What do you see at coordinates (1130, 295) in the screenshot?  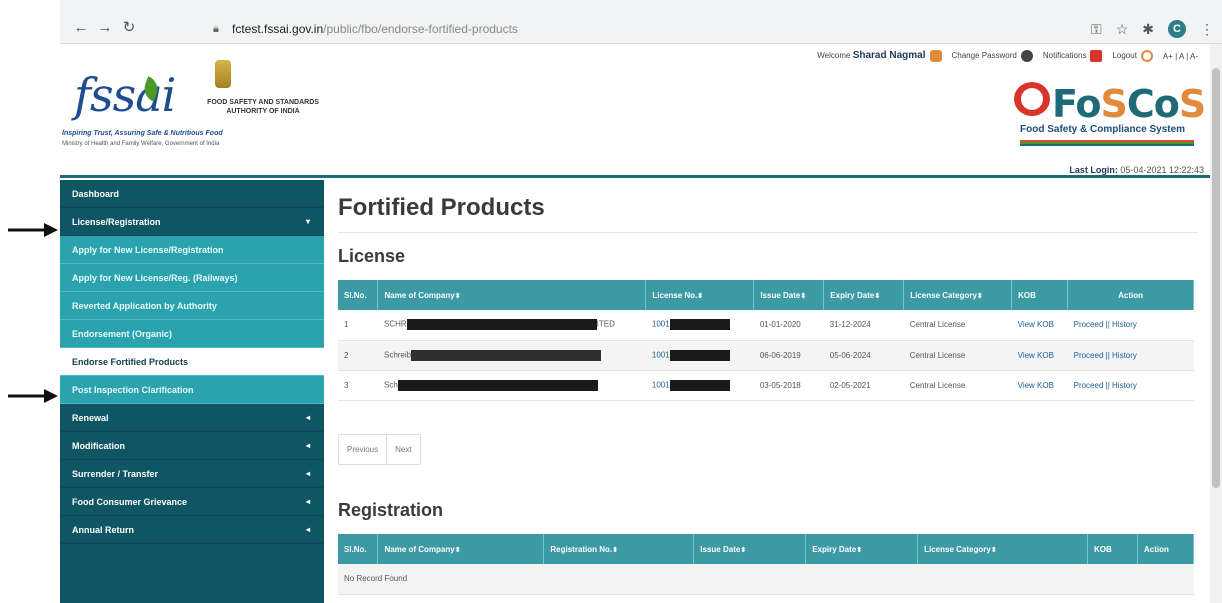 I see `col-action: Action` at bounding box center [1130, 295].